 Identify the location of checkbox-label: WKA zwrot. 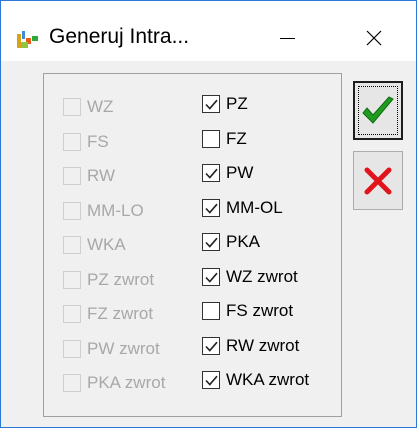
(268, 379).